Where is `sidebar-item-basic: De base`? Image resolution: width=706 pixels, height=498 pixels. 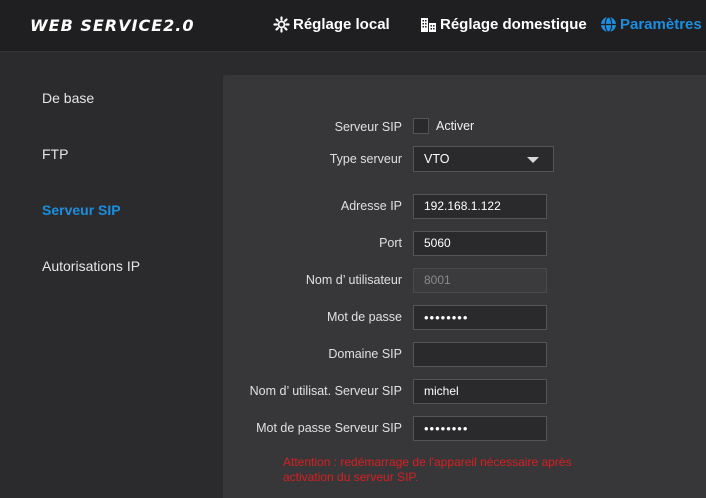 sidebar-item-basic: De base is located at coordinates (68, 98).